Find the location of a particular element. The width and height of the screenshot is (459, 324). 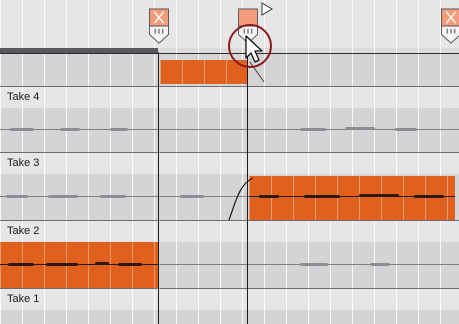

take-3-header is located at coordinates (229, 163).